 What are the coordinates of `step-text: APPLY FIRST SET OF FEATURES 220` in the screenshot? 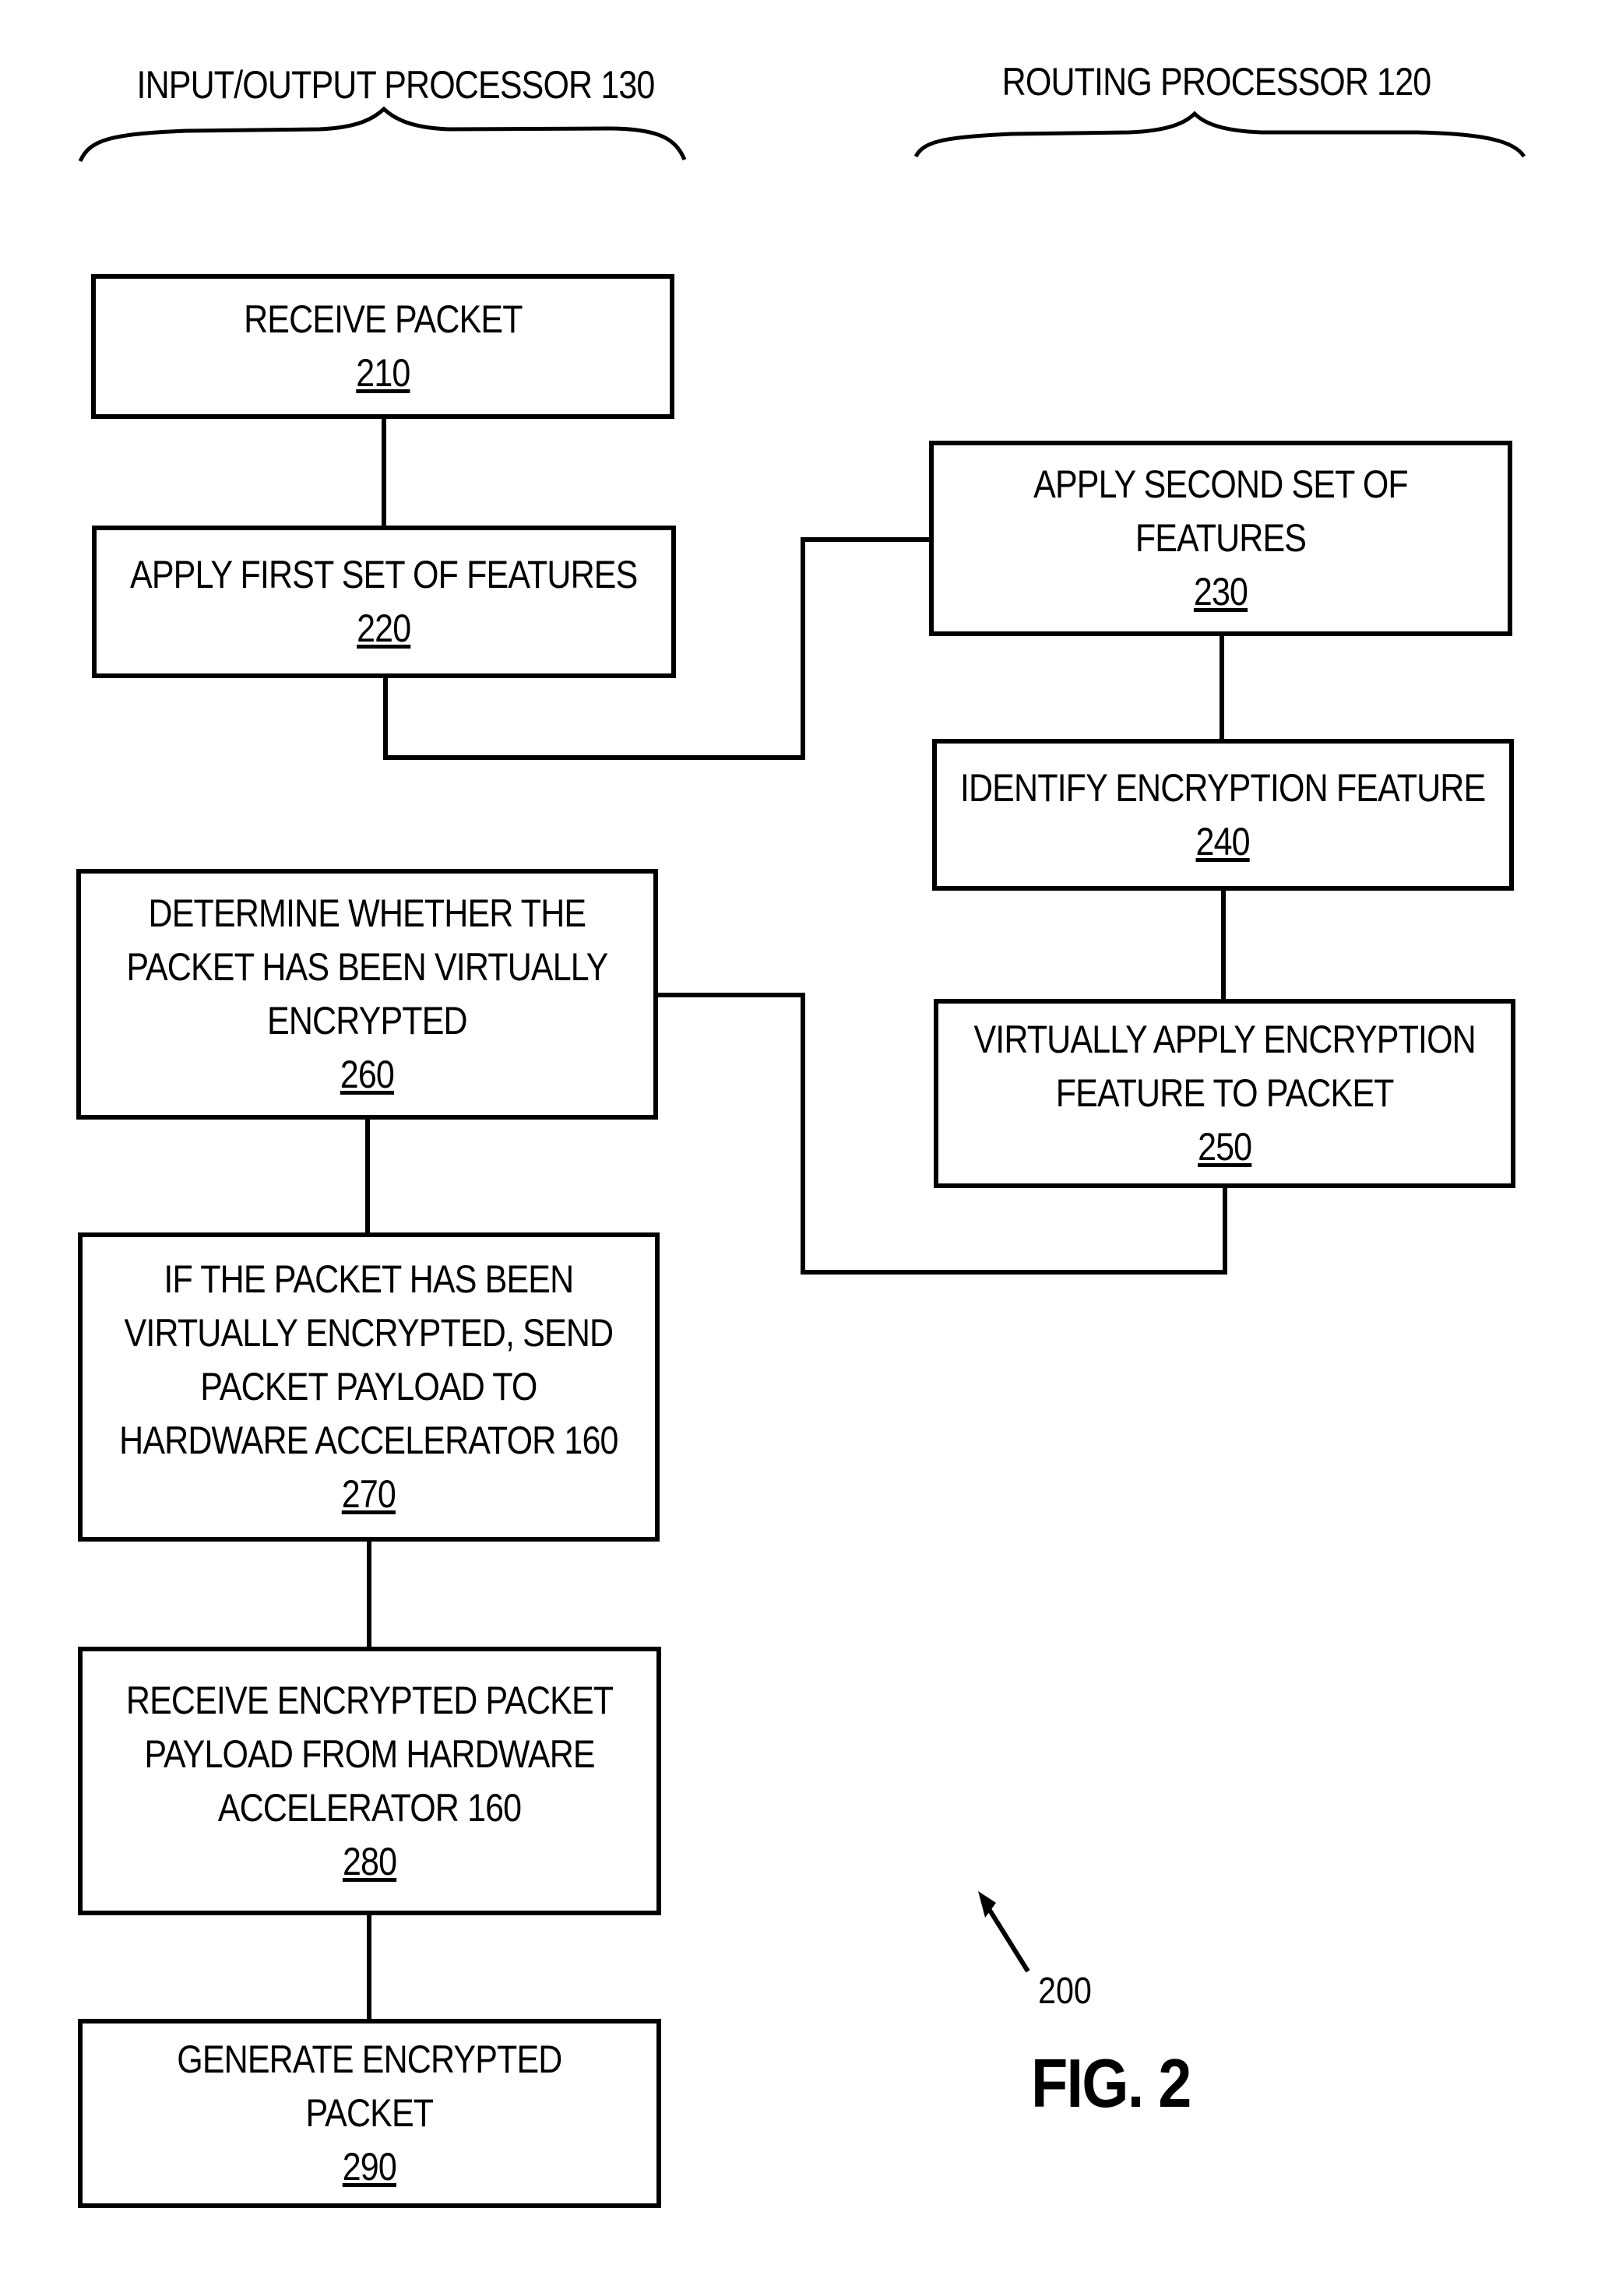 It's located at (384, 602).